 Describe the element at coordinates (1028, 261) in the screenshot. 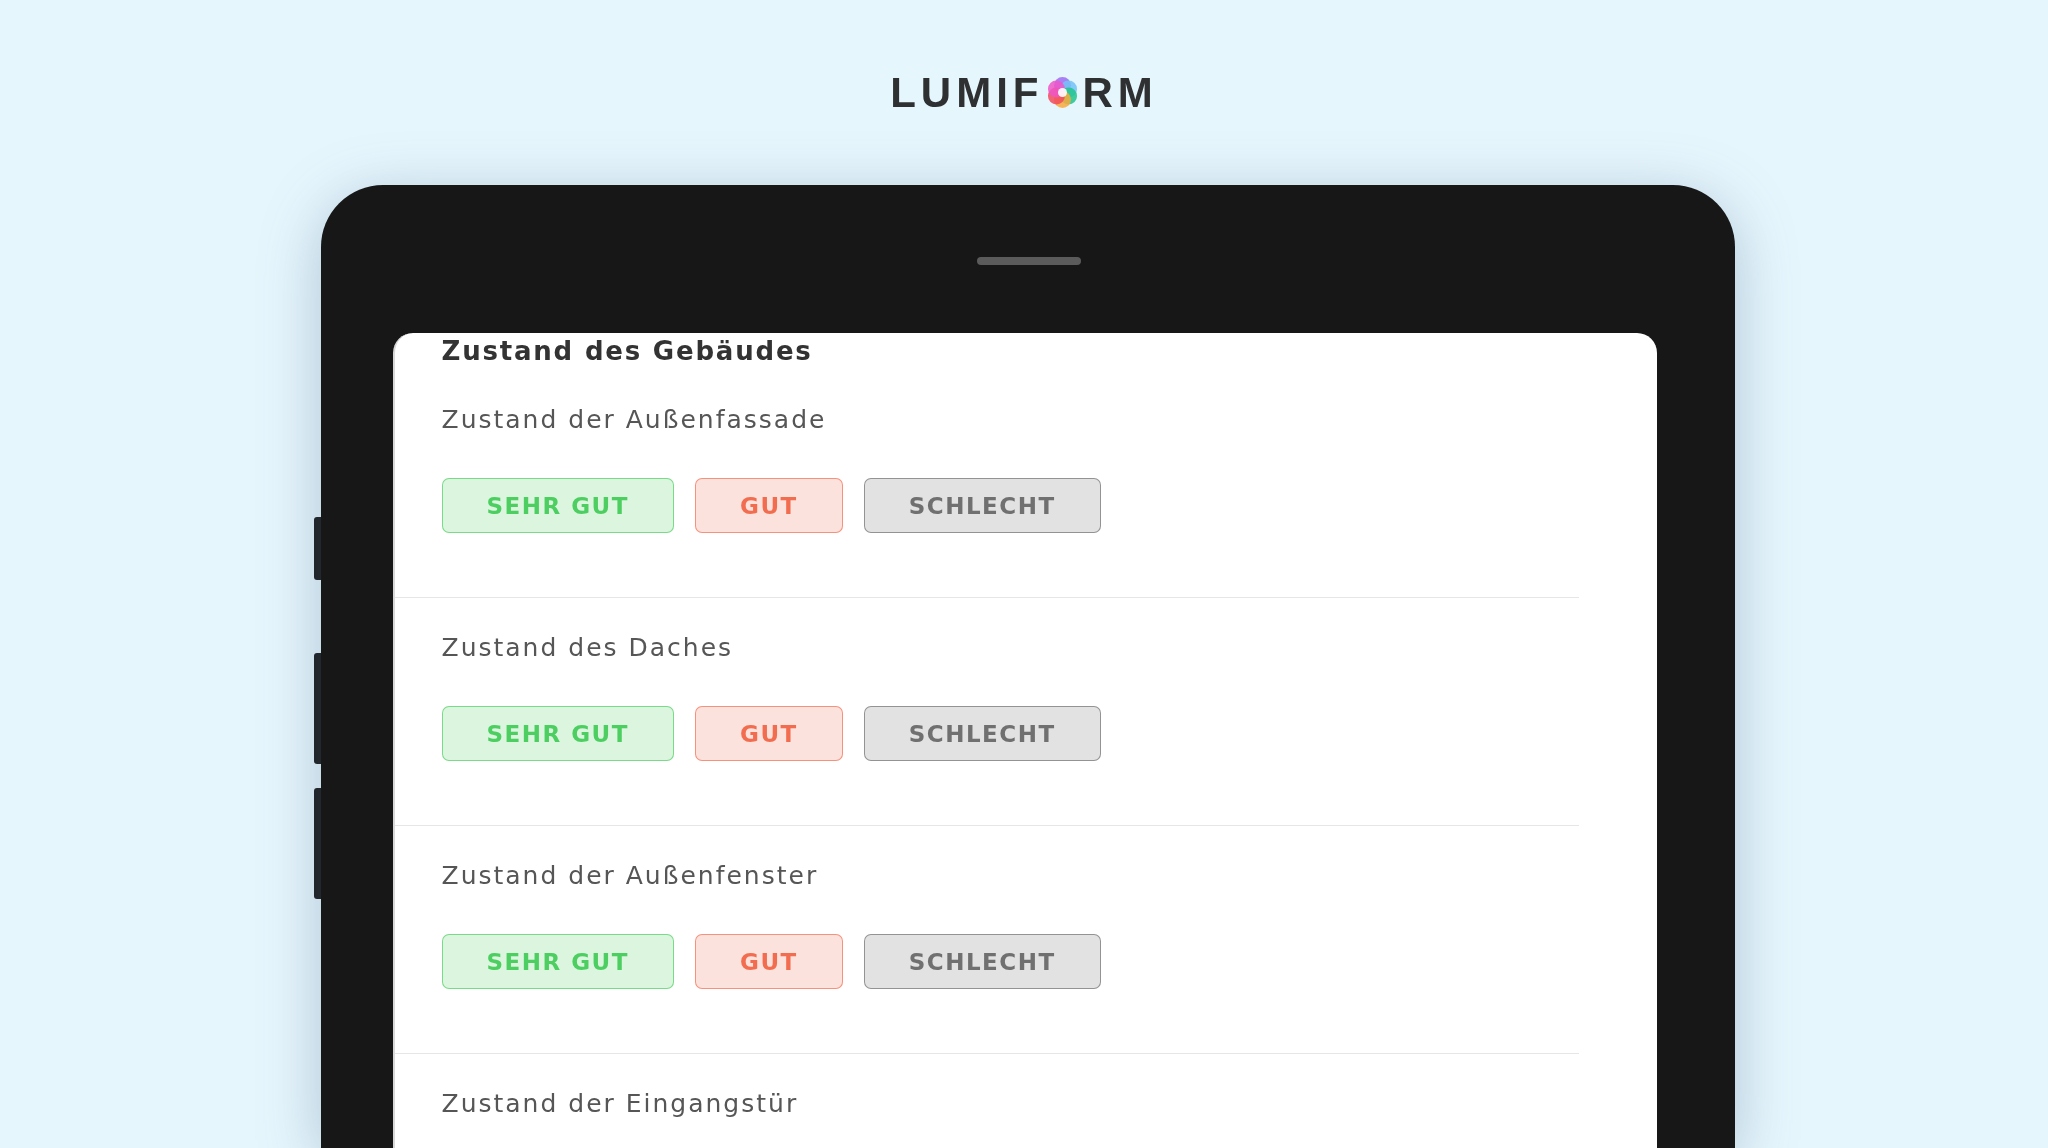

I see `speaker-slot-icon` at that location.